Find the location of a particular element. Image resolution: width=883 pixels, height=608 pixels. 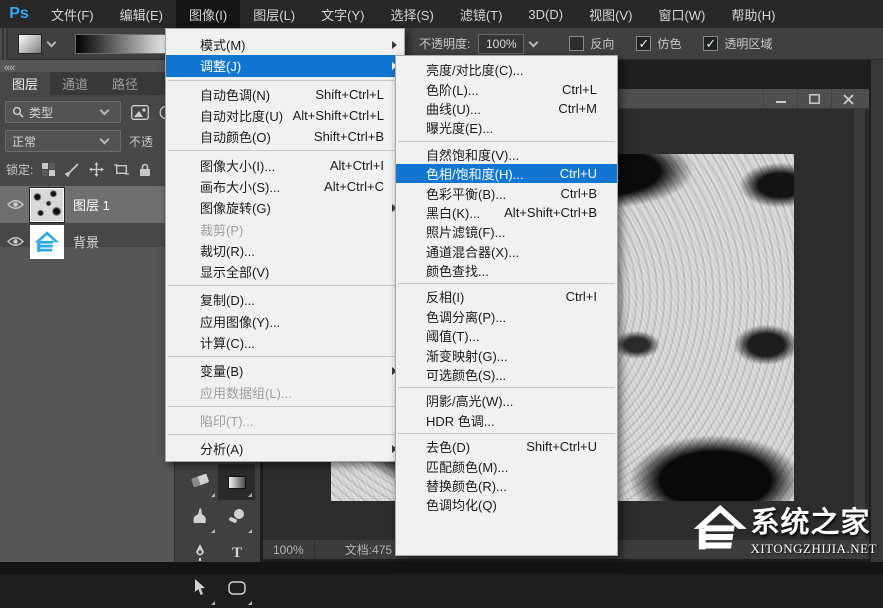

menubar-item-3d: 3D(D) is located at coordinates (545, 14).